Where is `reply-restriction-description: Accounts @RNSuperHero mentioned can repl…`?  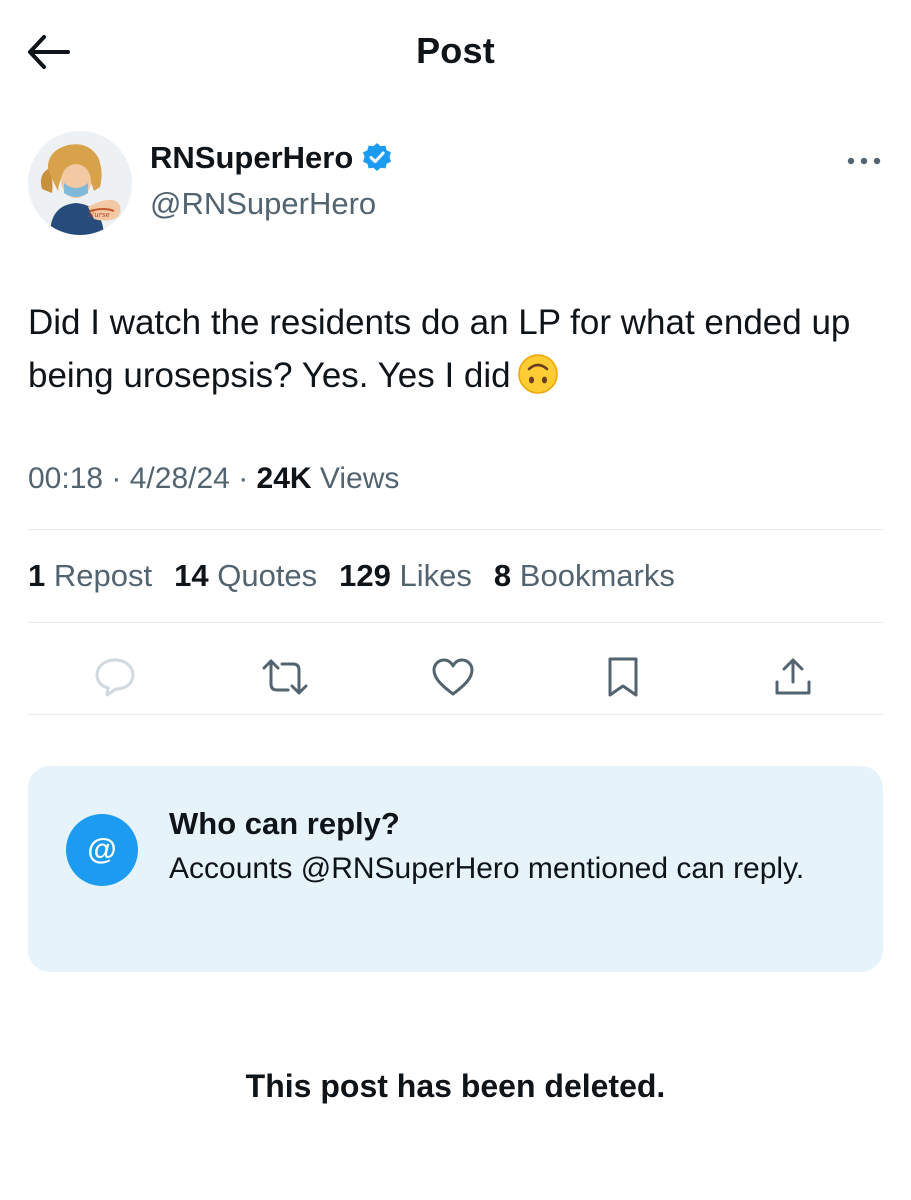
reply-restriction-description: Accounts @RNSuperHero mentioned can repl… is located at coordinates (487, 868).